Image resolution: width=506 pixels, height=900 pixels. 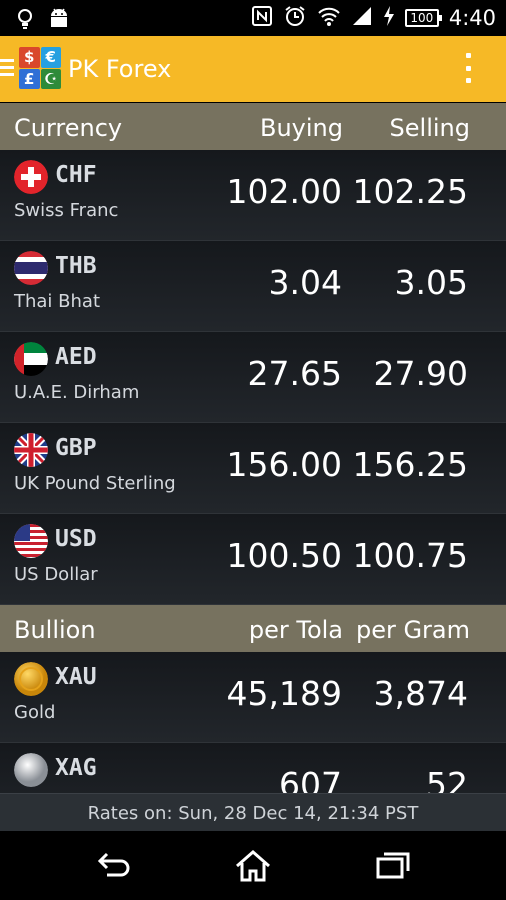 I want to click on currency-name: UK Pound Sterling, so click(x=95, y=483).